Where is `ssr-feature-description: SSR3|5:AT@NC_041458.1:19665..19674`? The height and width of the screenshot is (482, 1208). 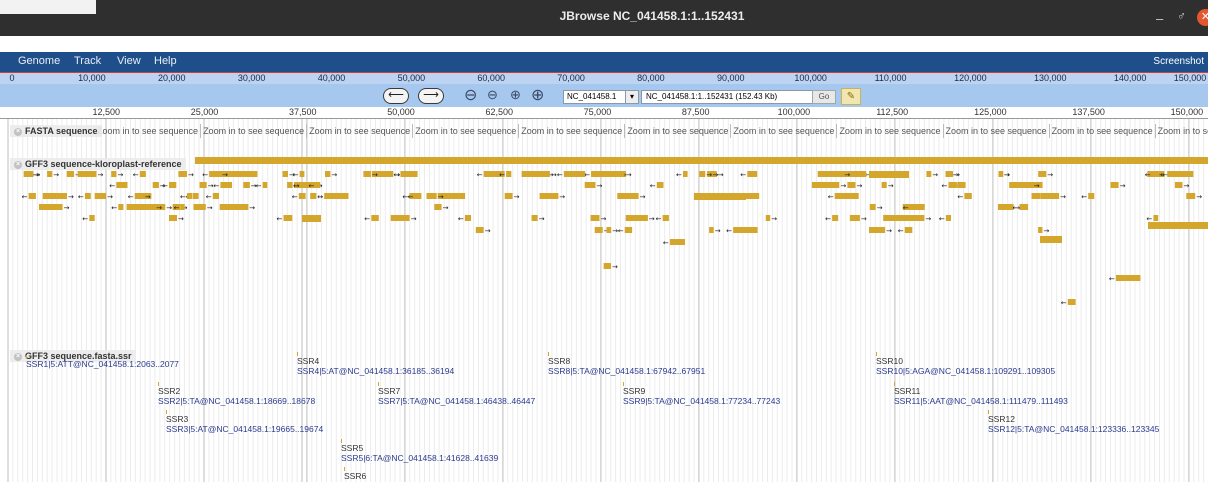
ssr-feature-description: SSR3|5:AT@NC_041458.1:19665..19674 is located at coordinates (245, 429).